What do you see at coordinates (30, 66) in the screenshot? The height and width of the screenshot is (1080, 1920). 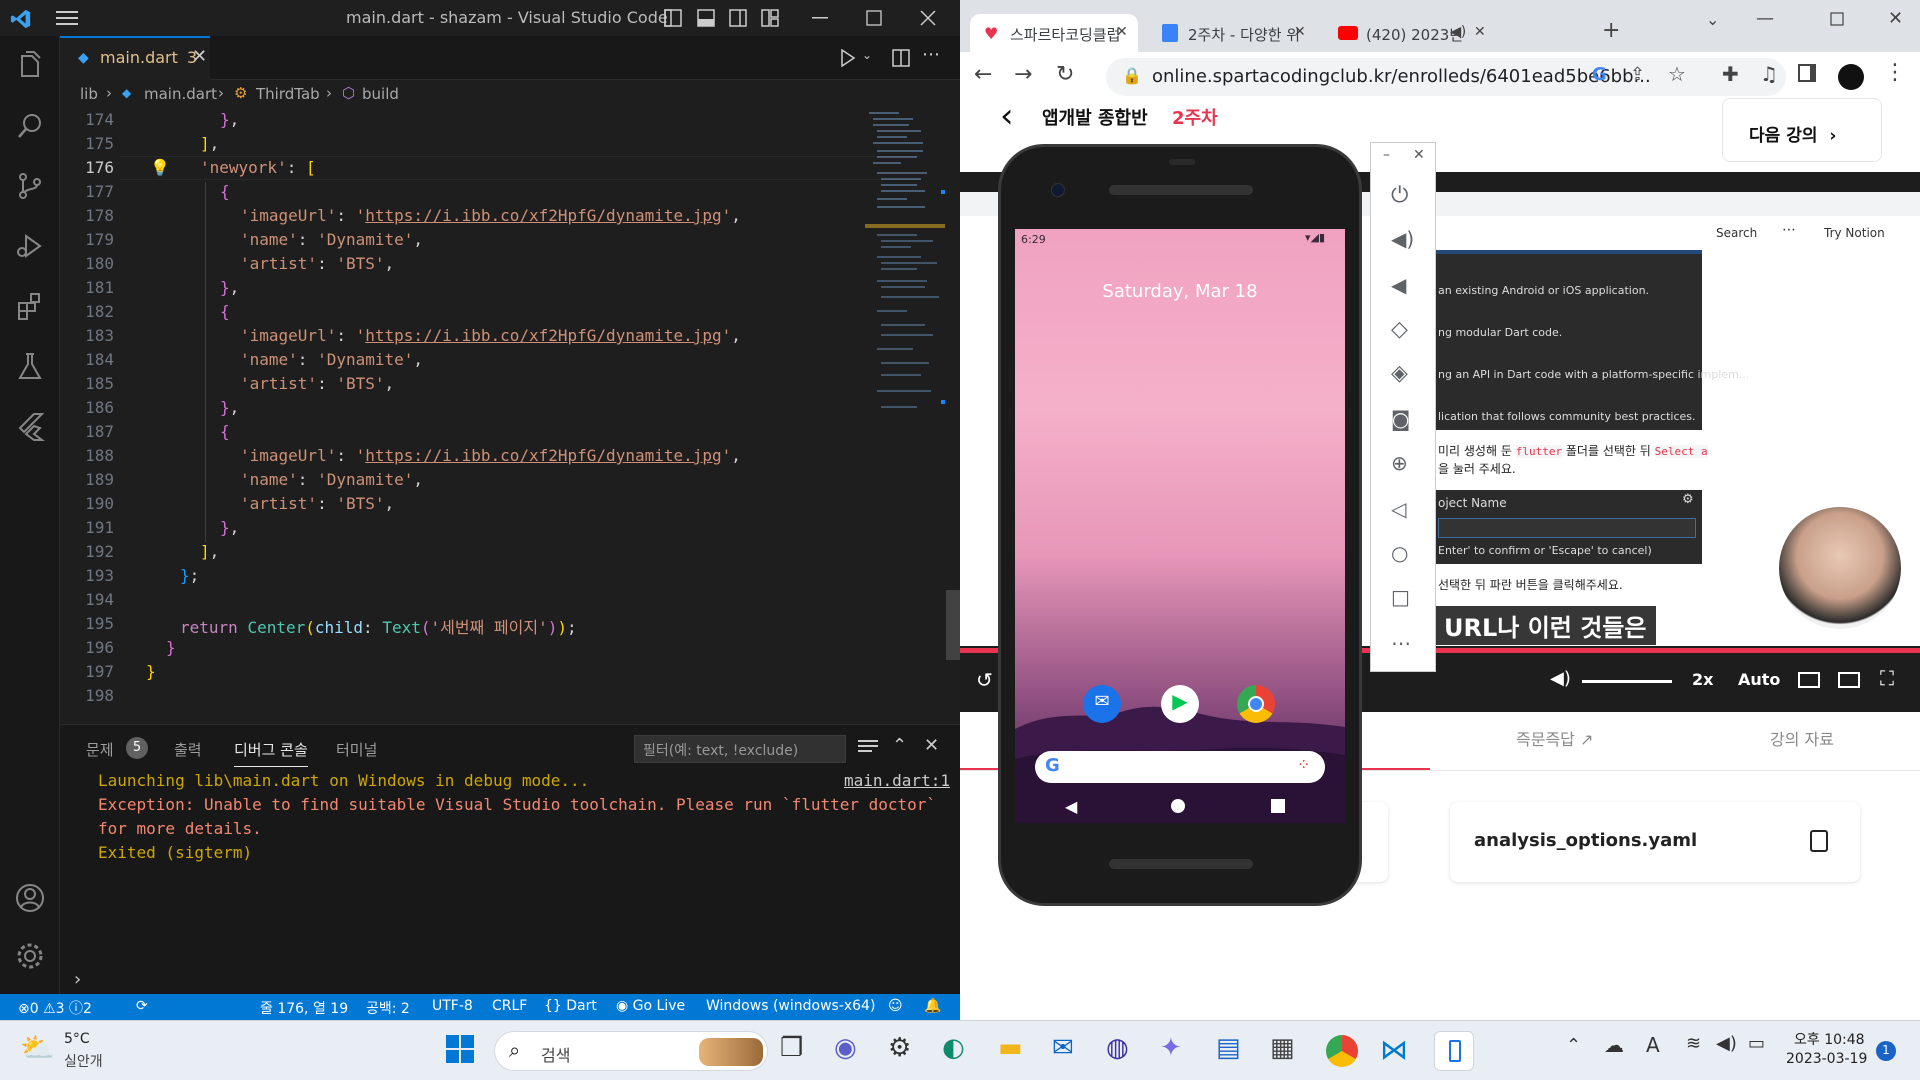 I see `explorer-icon` at bounding box center [30, 66].